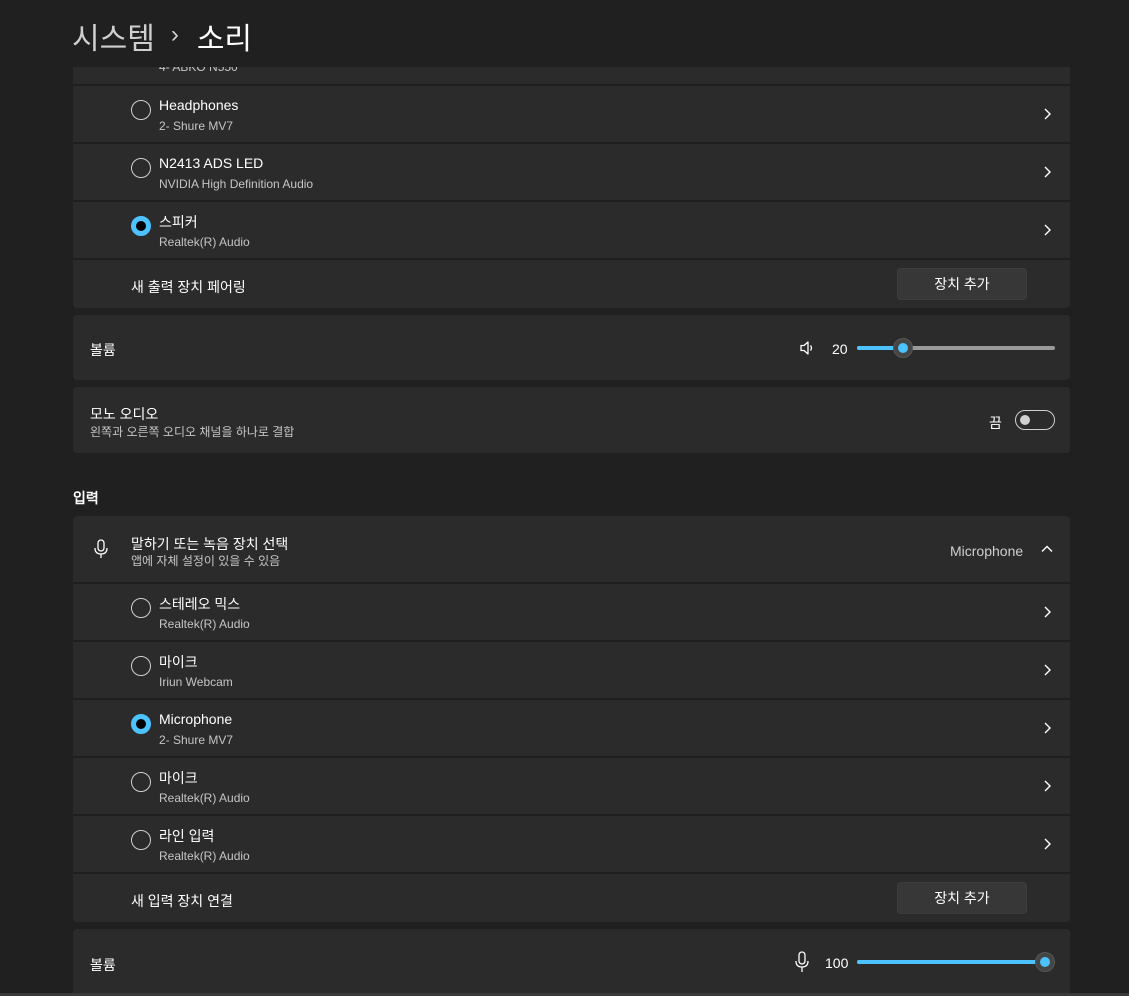 The image size is (1129, 996). I want to click on output-volume-thumb, so click(902, 348).